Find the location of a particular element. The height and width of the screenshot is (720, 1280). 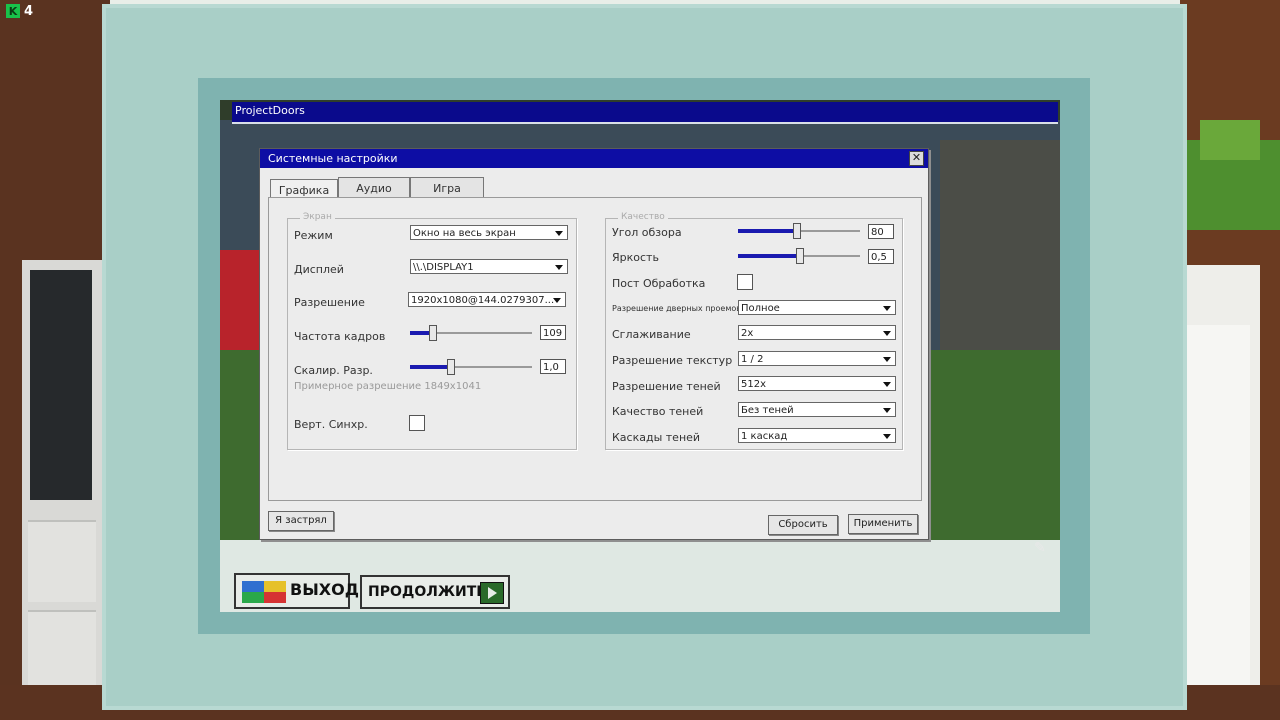

fov-slider is located at coordinates (799, 231).